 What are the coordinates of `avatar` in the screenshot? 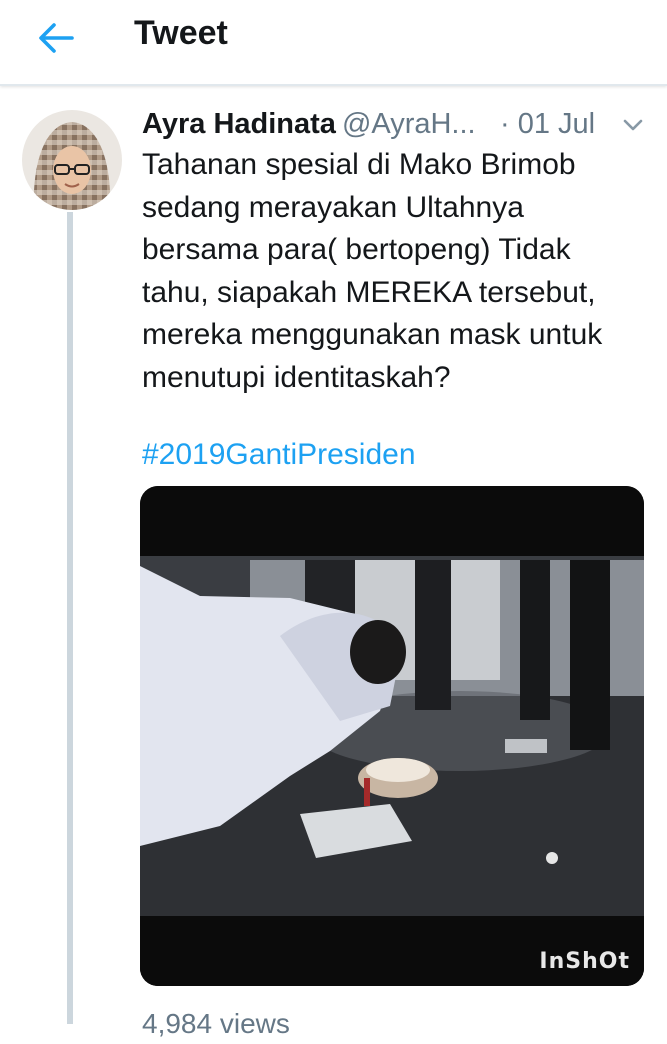 It's located at (72, 160).